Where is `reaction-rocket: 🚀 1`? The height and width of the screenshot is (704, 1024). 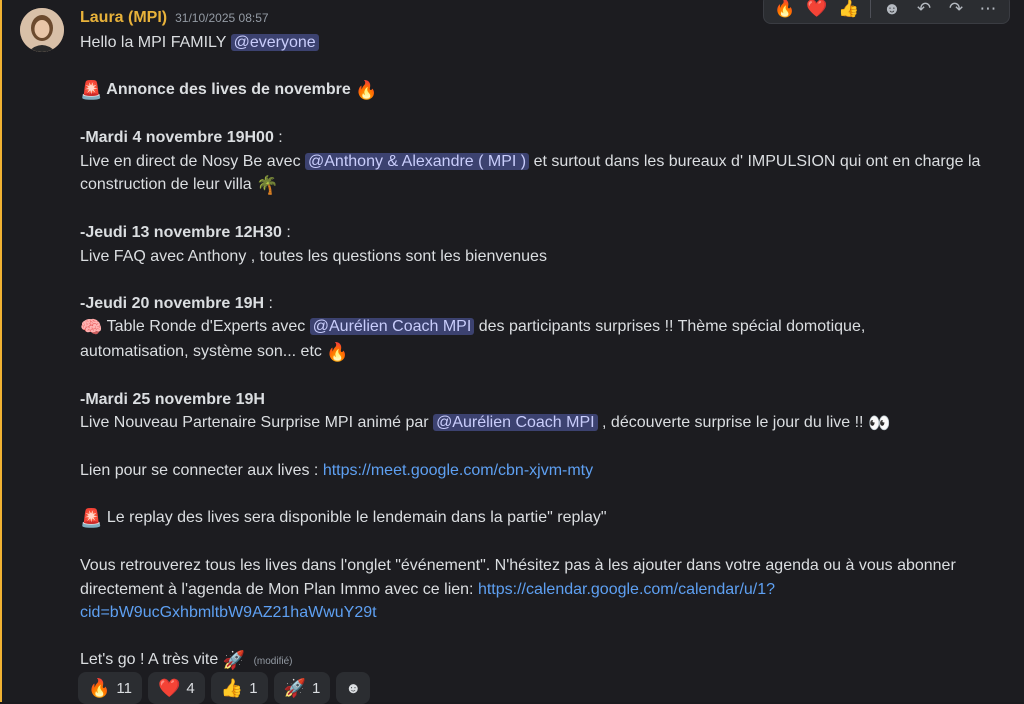 reaction-rocket: 🚀 1 is located at coordinates (302, 688).